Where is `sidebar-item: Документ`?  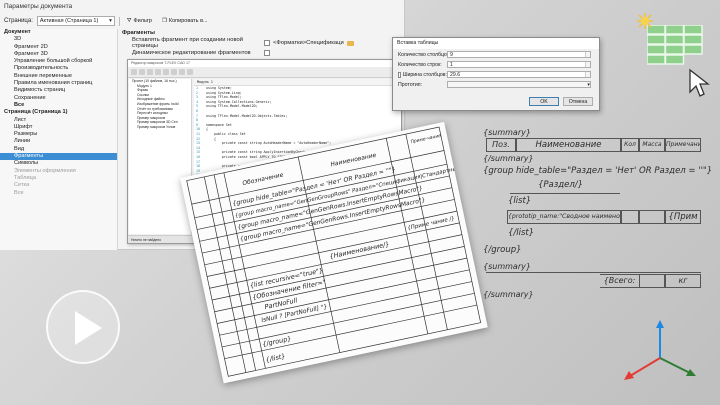
sidebar-item: Документ is located at coordinates (58, 32).